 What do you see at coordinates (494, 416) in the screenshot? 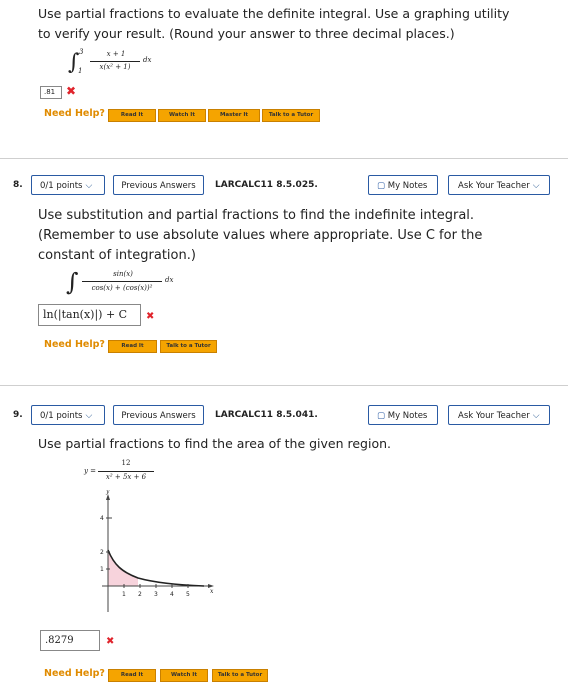
I see `q9-ask-teacher-label: Ask Your Teacher` at bounding box center [494, 416].